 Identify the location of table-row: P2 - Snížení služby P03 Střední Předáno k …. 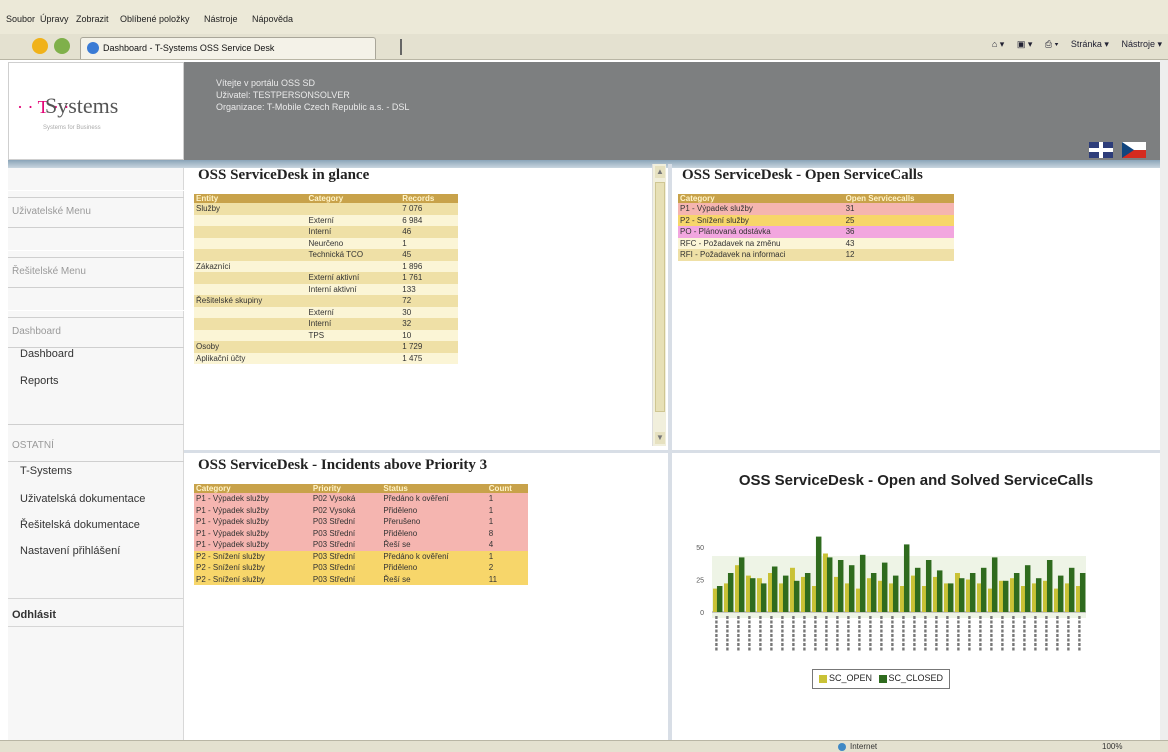
(361, 556).